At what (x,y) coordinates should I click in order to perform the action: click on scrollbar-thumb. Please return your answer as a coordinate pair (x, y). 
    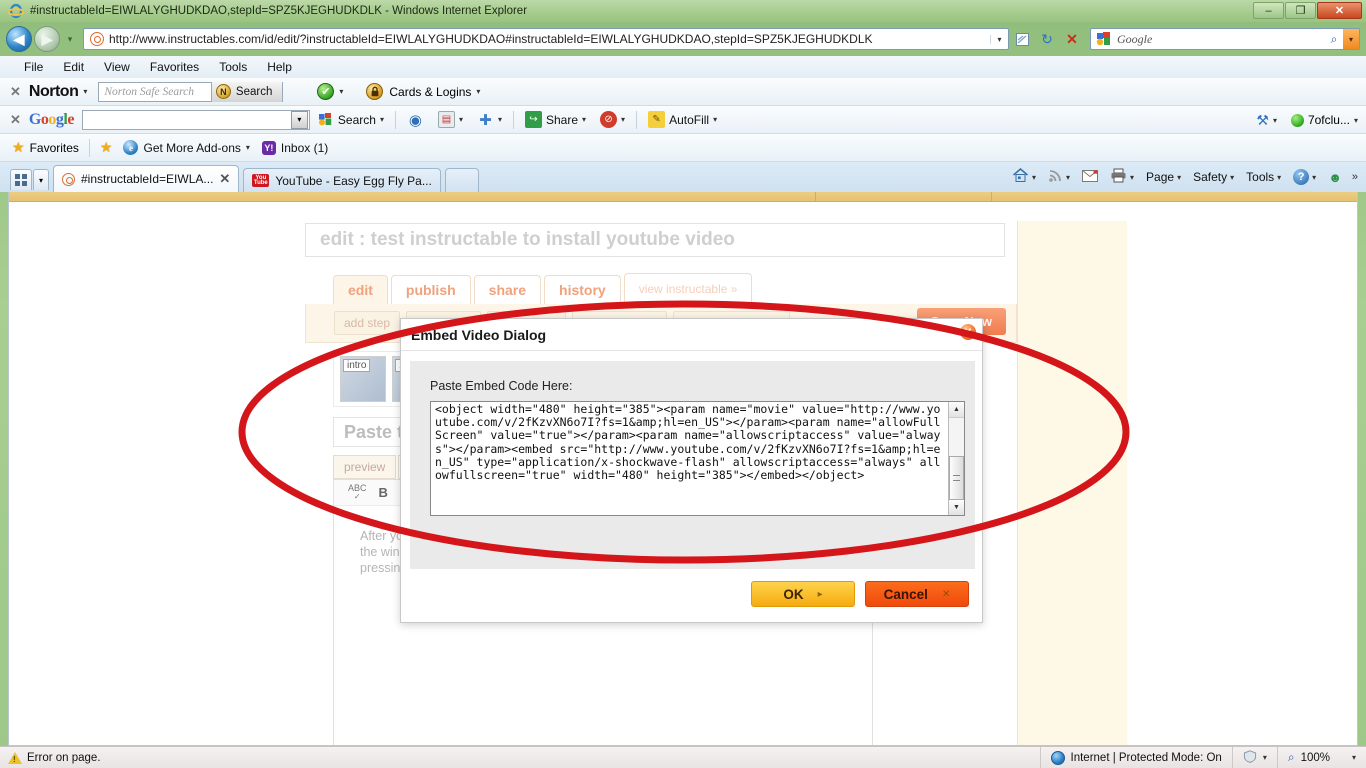
    Looking at the image, I should click on (956, 478).